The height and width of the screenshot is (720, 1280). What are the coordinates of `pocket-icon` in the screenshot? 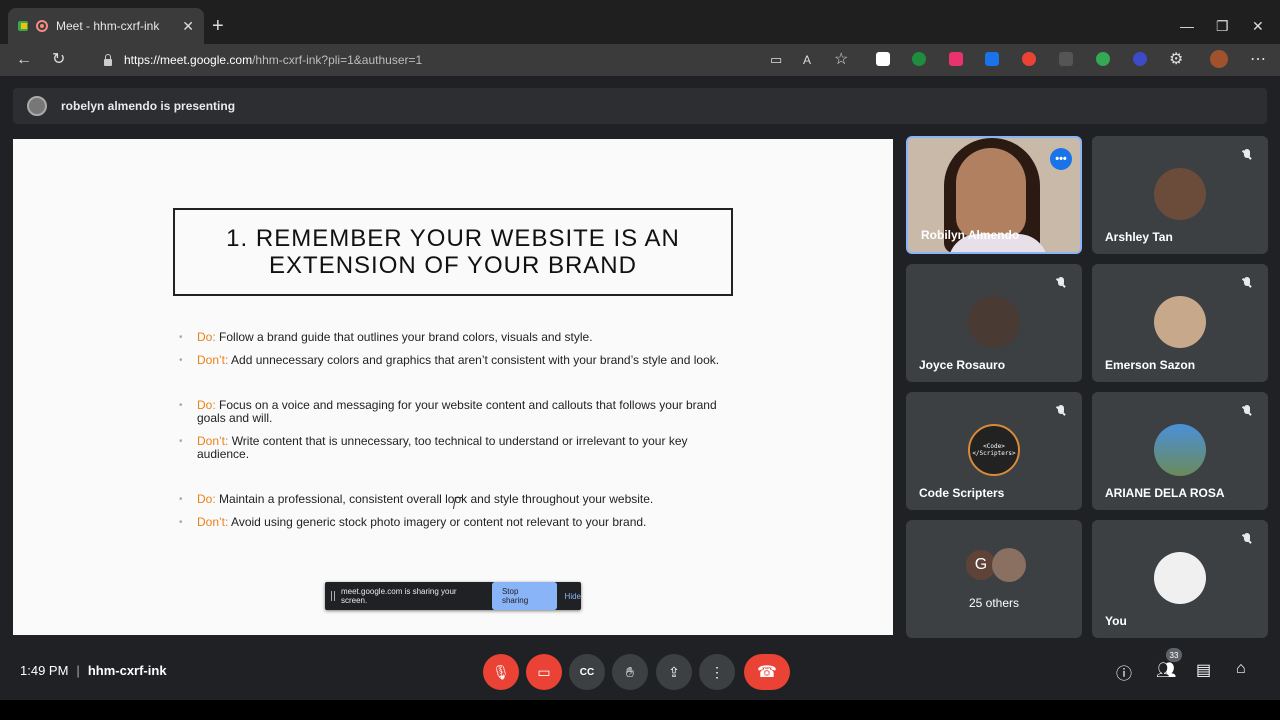 It's located at (956, 59).